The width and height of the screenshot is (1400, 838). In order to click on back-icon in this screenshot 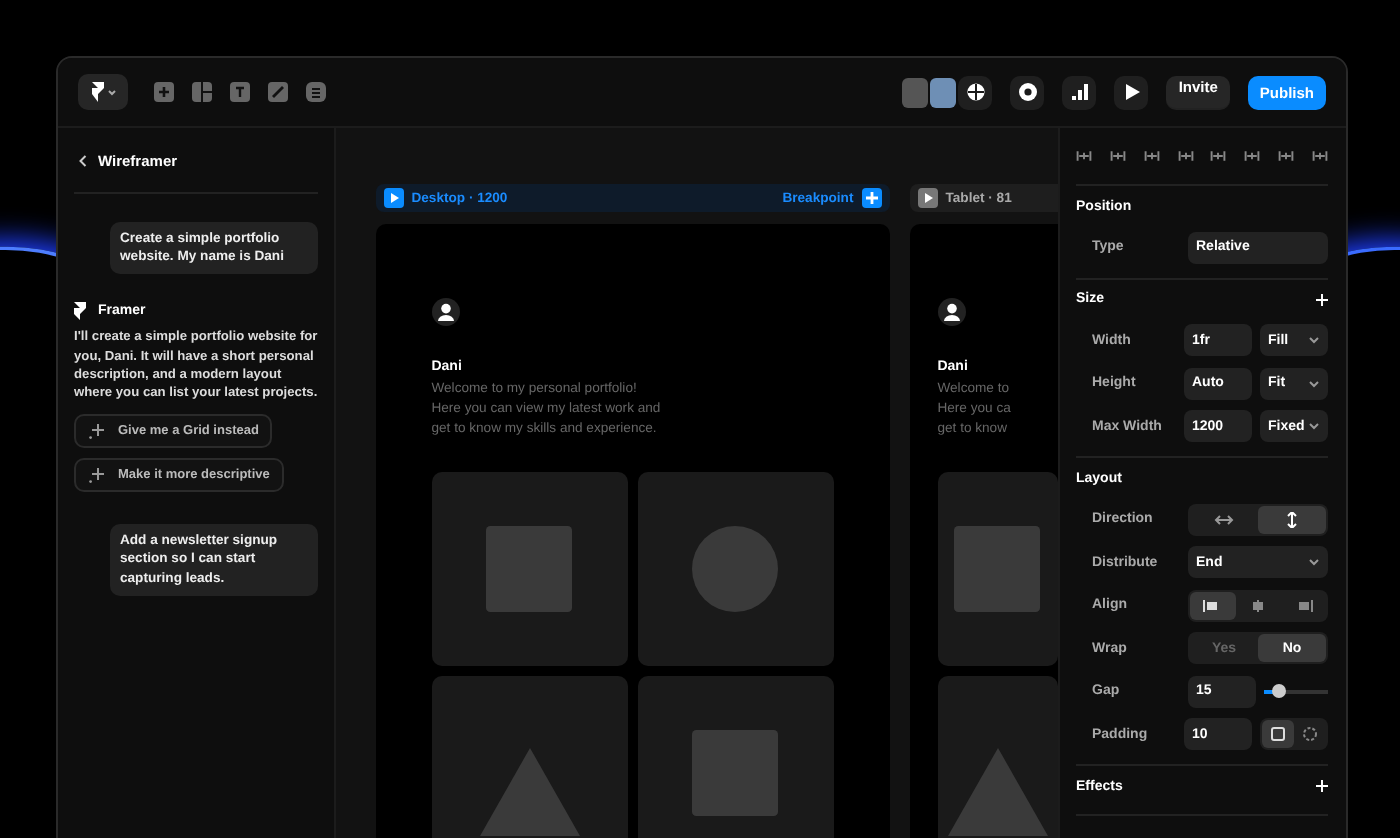, I will do `click(83, 160)`.